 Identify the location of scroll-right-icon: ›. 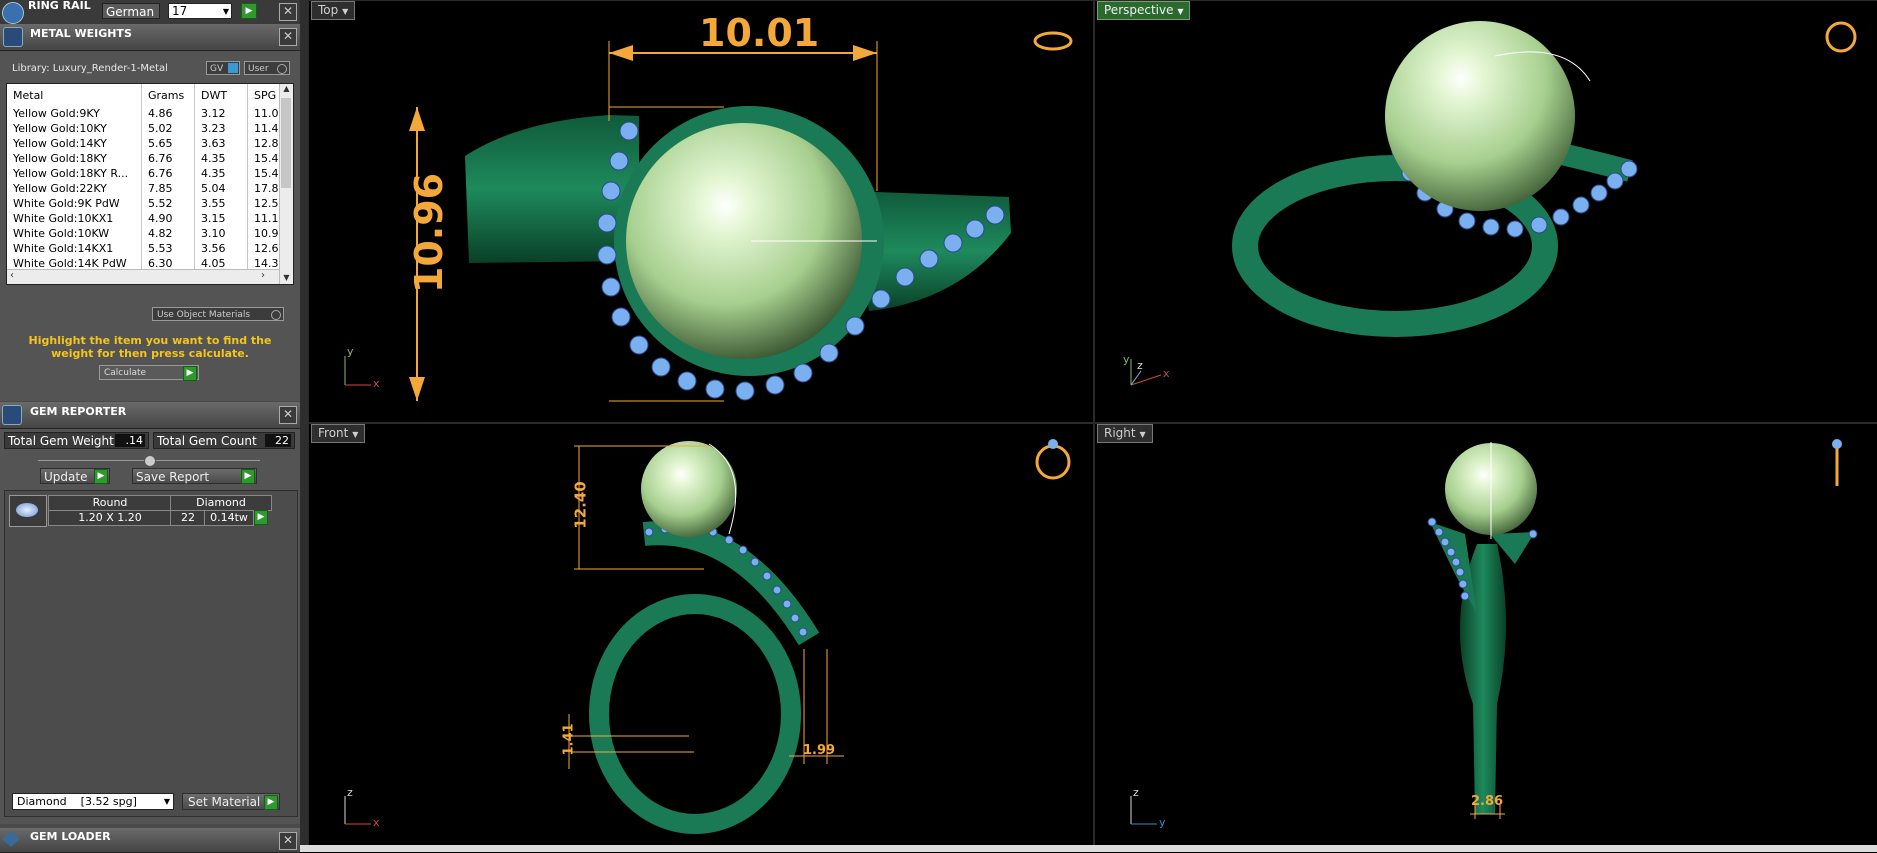
(263, 275).